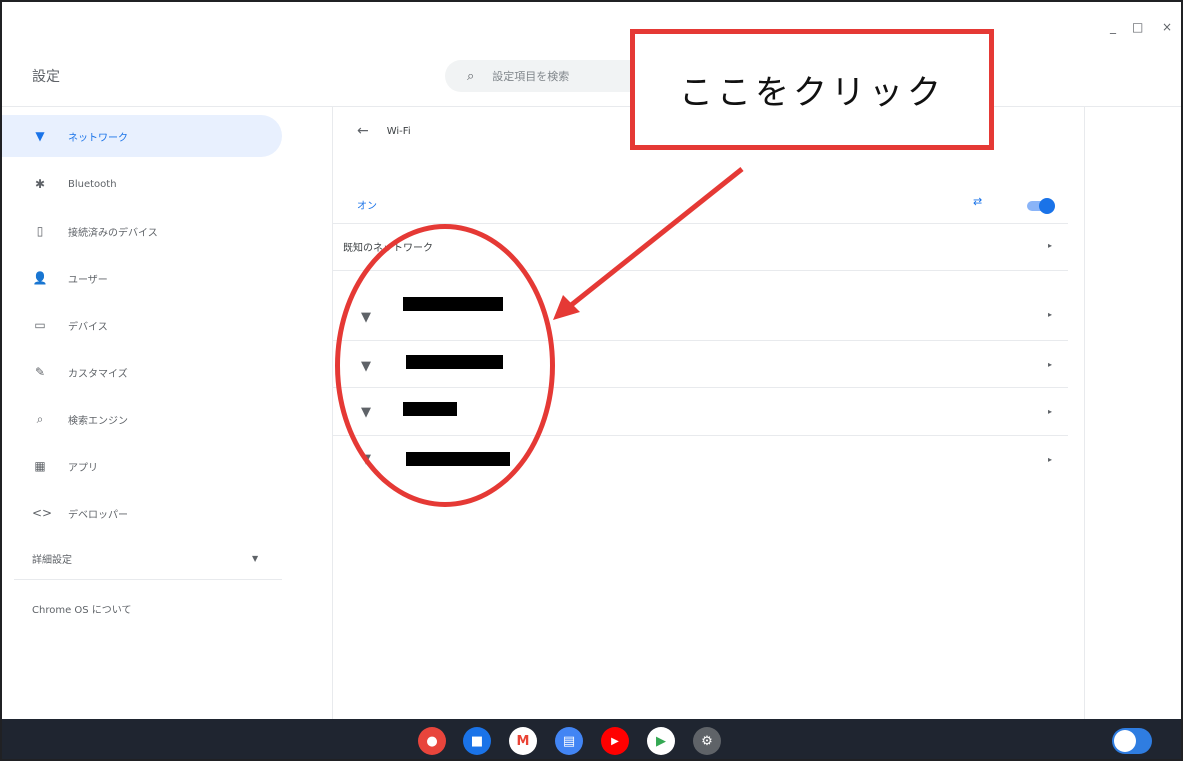  Describe the element at coordinates (1132, 741) in the screenshot. I see `status-tray` at that location.